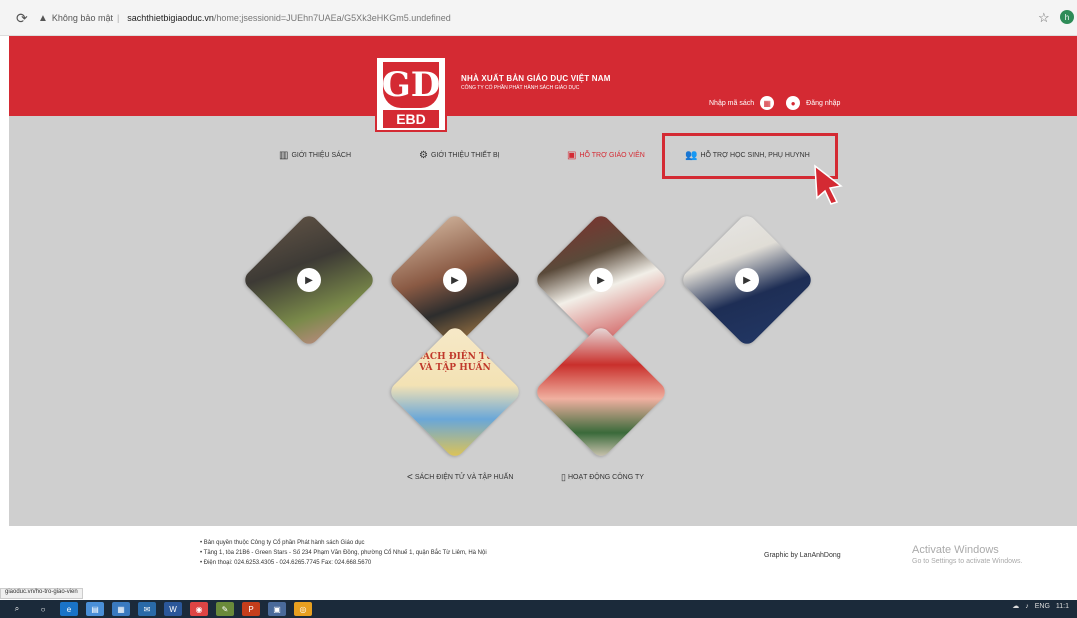 Image resolution: width=1077 pixels, height=618 pixels. I want to click on nav-label: GIỚI THIỆU SÁCH, so click(321, 155).